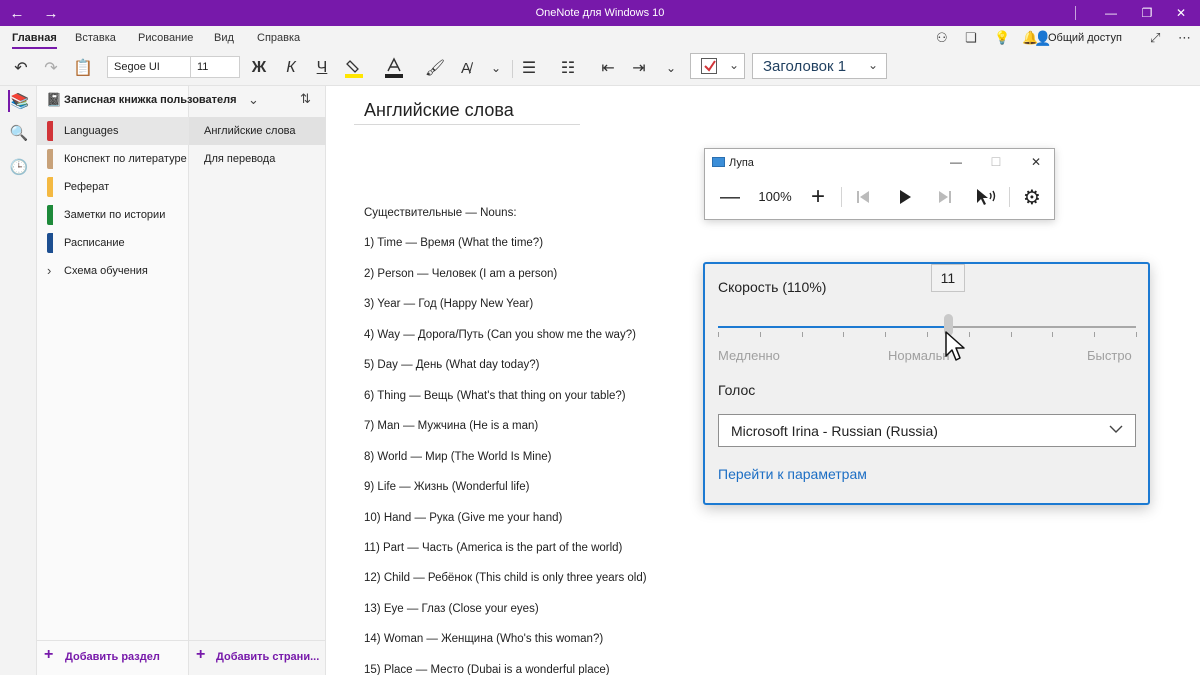 This screenshot has height=675, width=1200. Describe the element at coordinates (568, 68) in the screenshot. I see `numbering-icon: ☷` at that location.